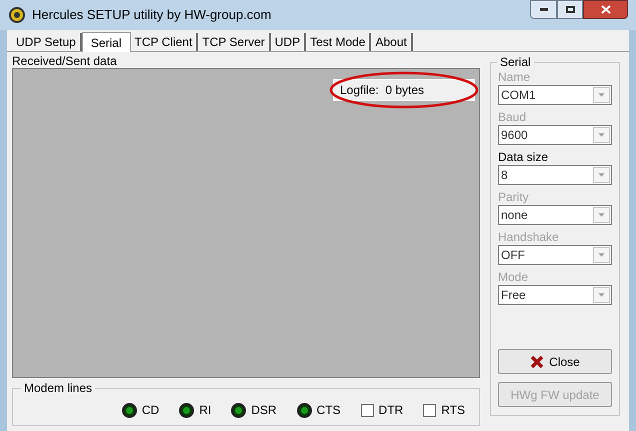 The image size is (636, 431). What do you see at coordinates (453, 410) in the screenshot?
I see `line-label: RTS` at bounding box center [453, 410].